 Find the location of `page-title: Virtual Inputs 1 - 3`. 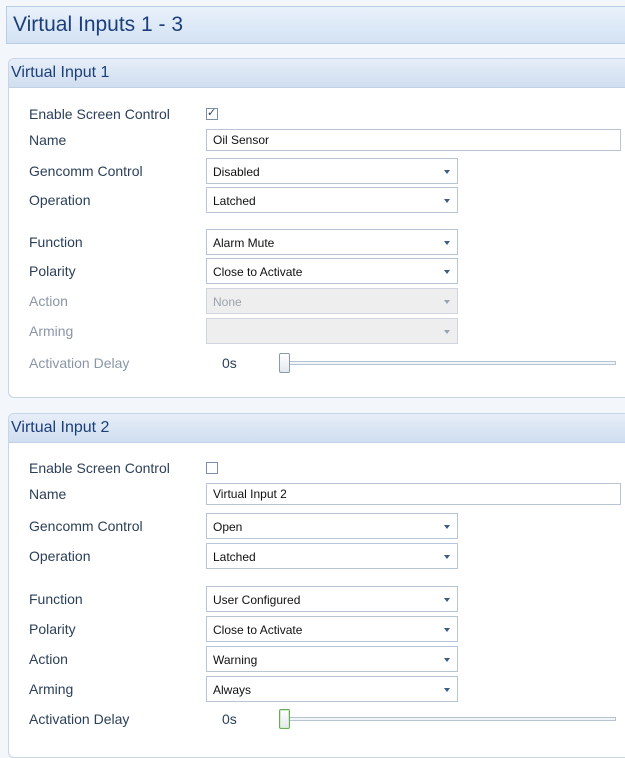

page-title: Virtual Inputs 1 - 3 is located at coordinates (98, 24).